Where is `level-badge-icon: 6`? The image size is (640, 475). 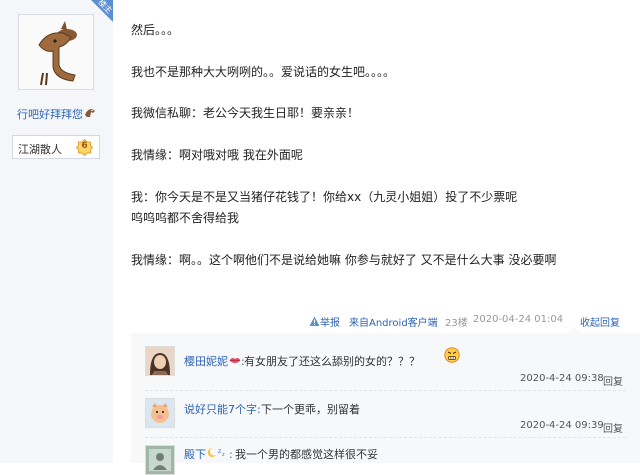
level-badge-icon: 6 is located at coordinates (84, 147).